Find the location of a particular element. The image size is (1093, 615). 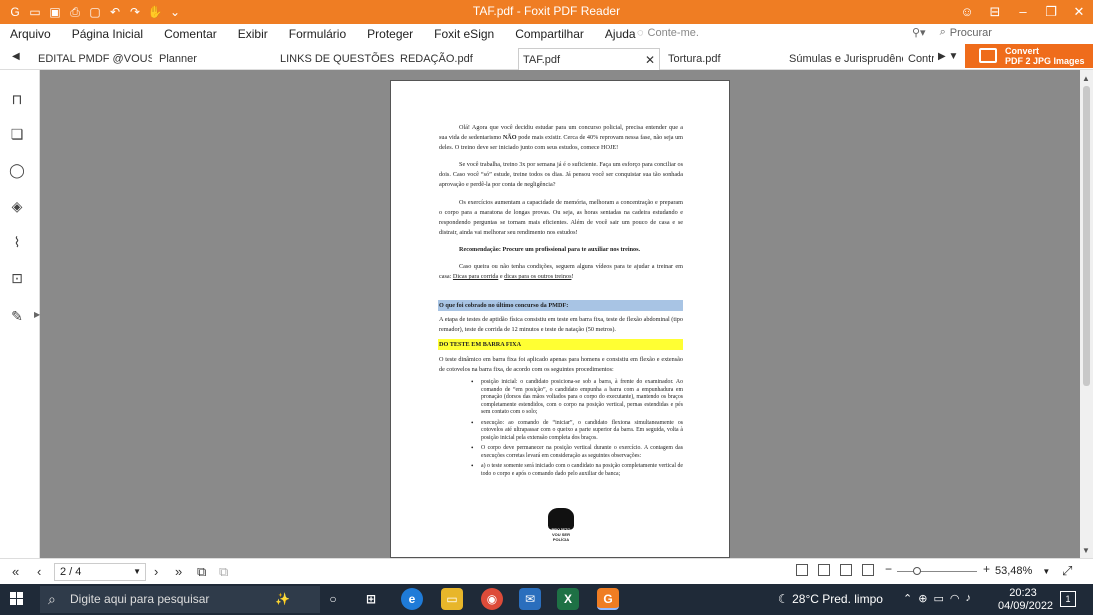

menu-item-arquivo: Arquivo is located at coordinates (36, 34).